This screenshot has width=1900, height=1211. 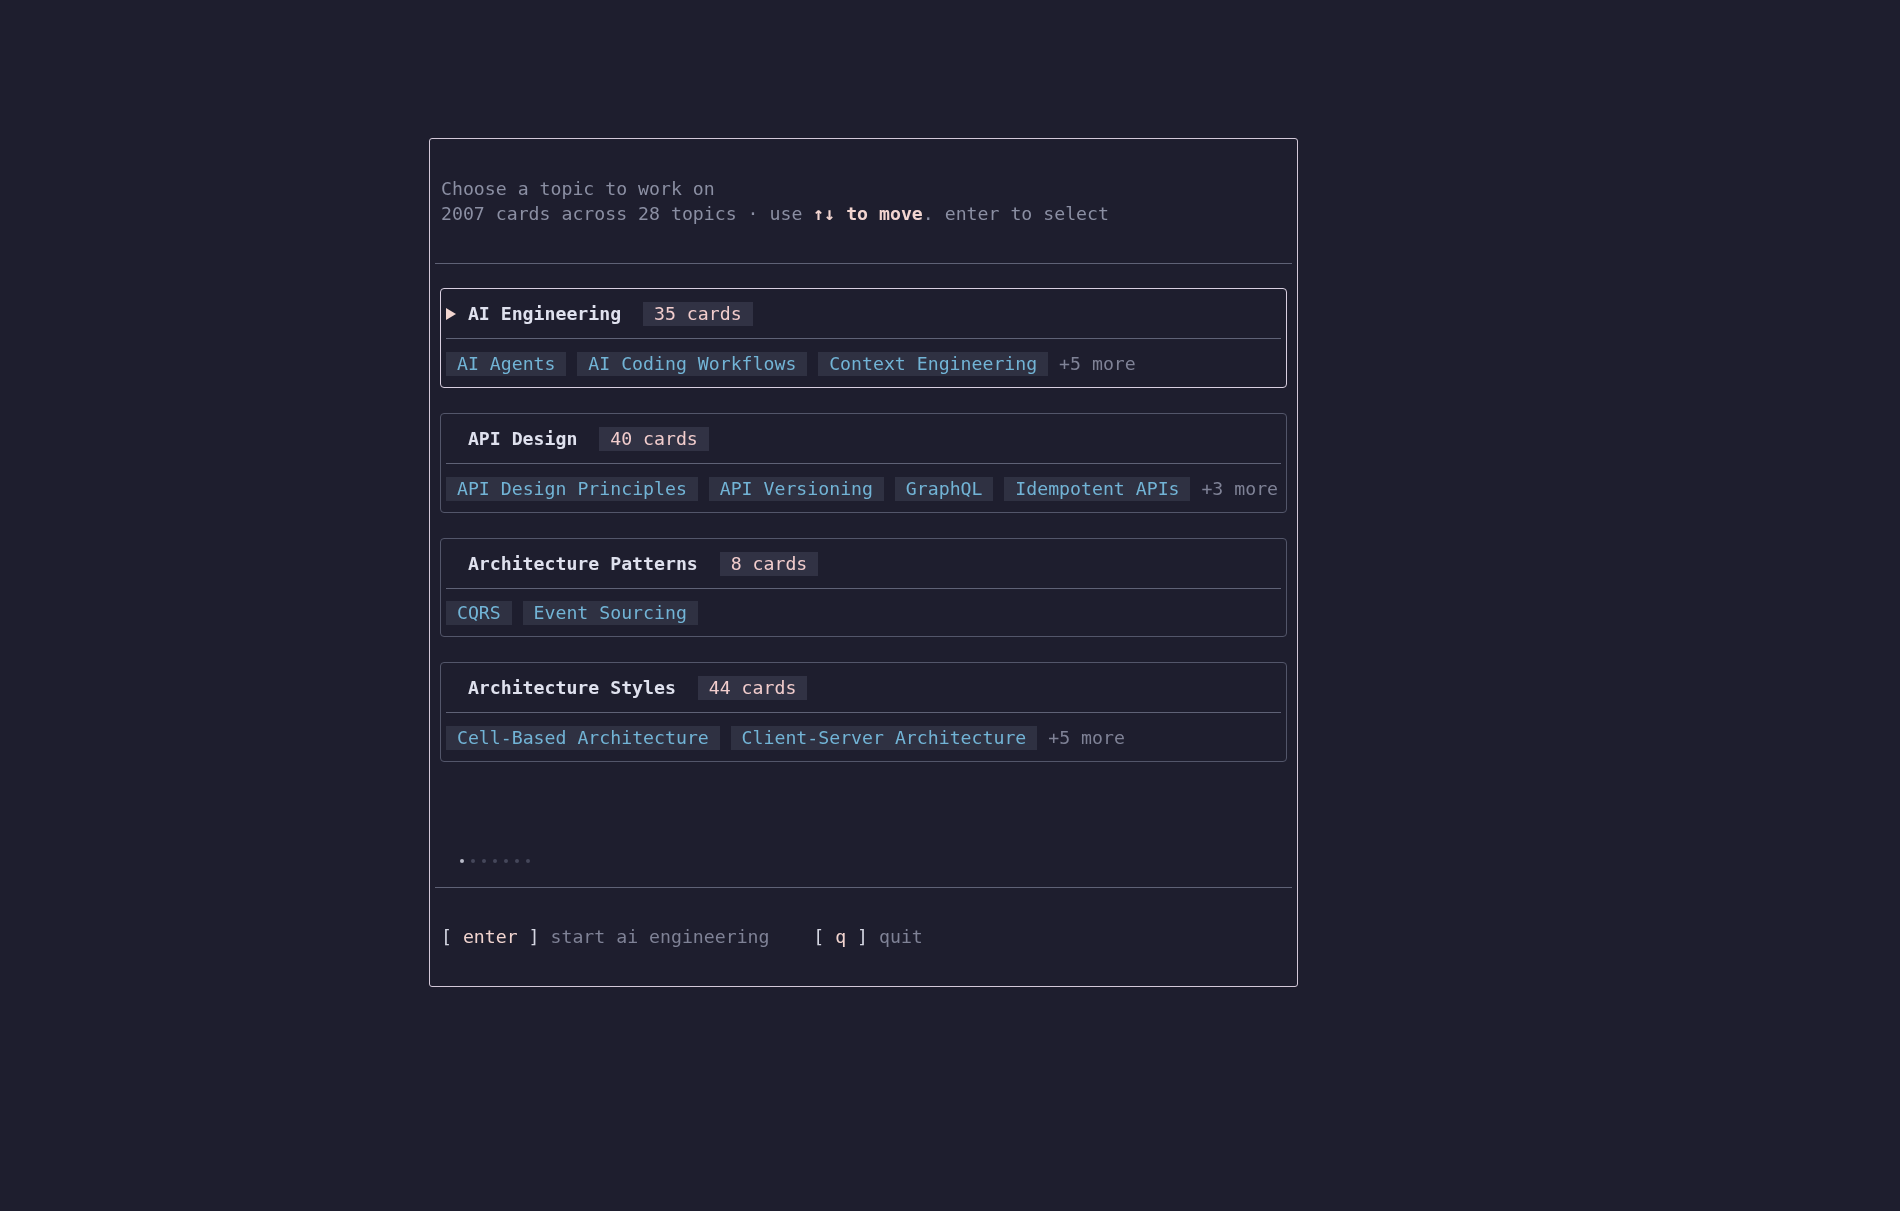 What do you see at coordinates (572, 488) in the screenshot?
I see `subtopic-tag: API Design Principles` at bounding box center [572, 488].